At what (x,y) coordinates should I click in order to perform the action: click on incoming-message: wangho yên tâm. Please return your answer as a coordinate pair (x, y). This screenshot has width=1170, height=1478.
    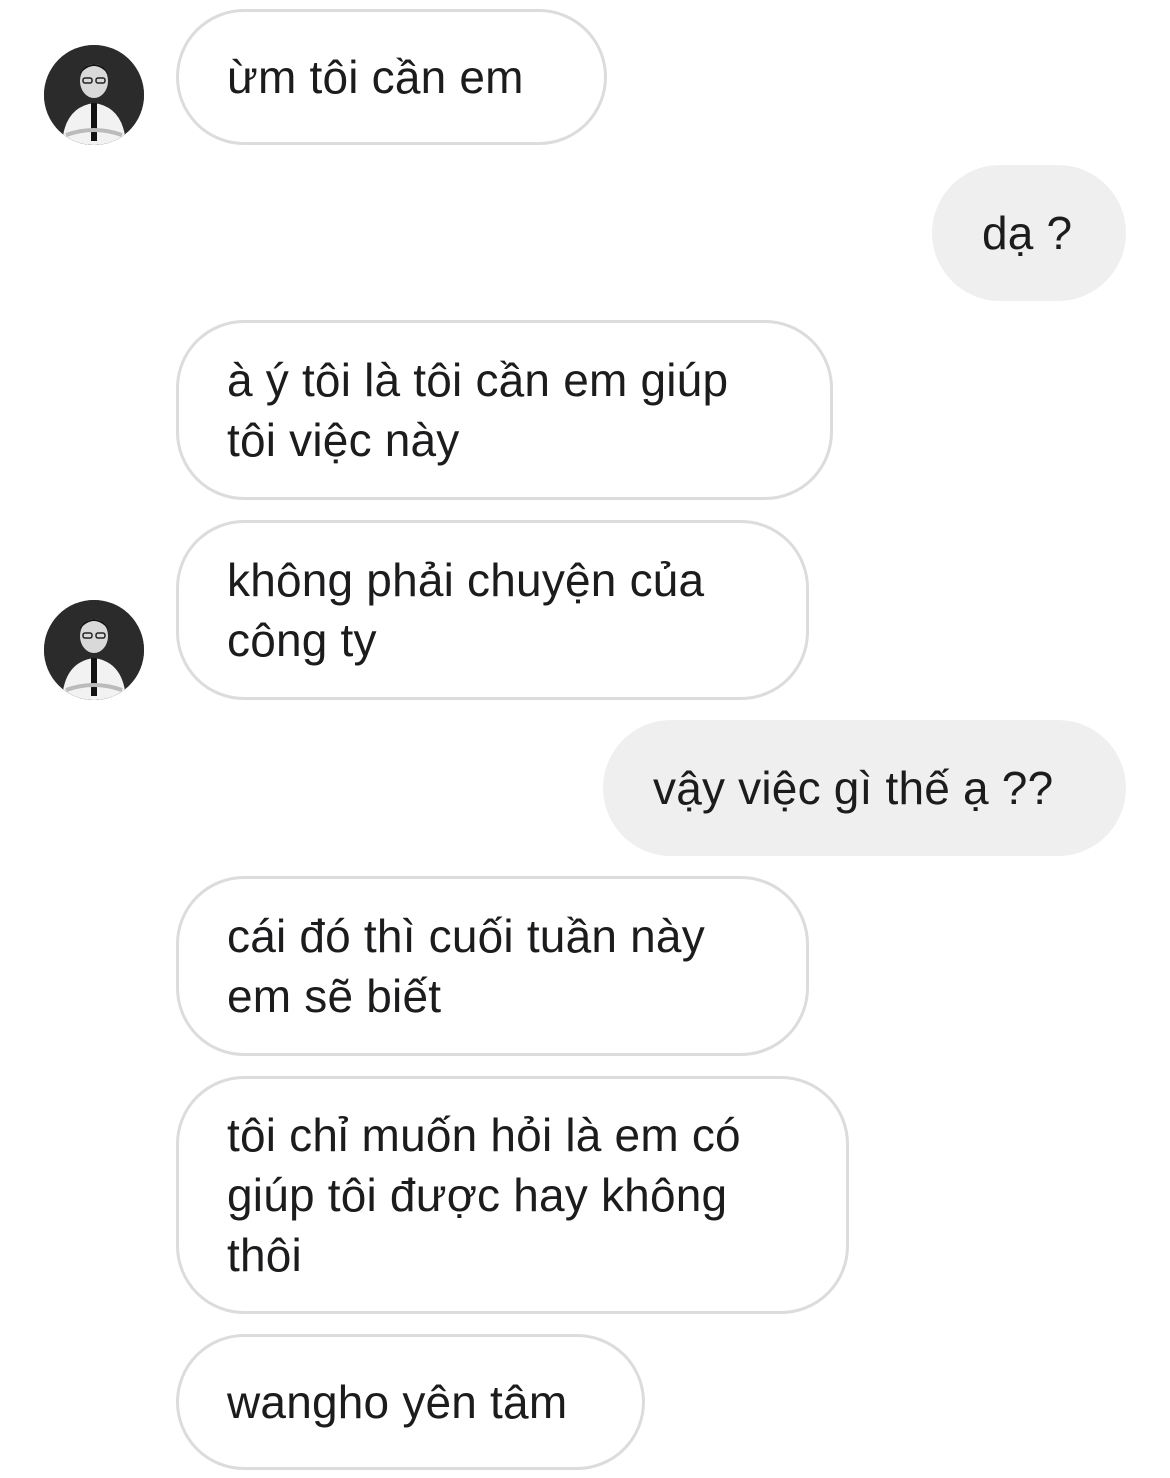
    Looking at the image, I should click on (410, 1402).